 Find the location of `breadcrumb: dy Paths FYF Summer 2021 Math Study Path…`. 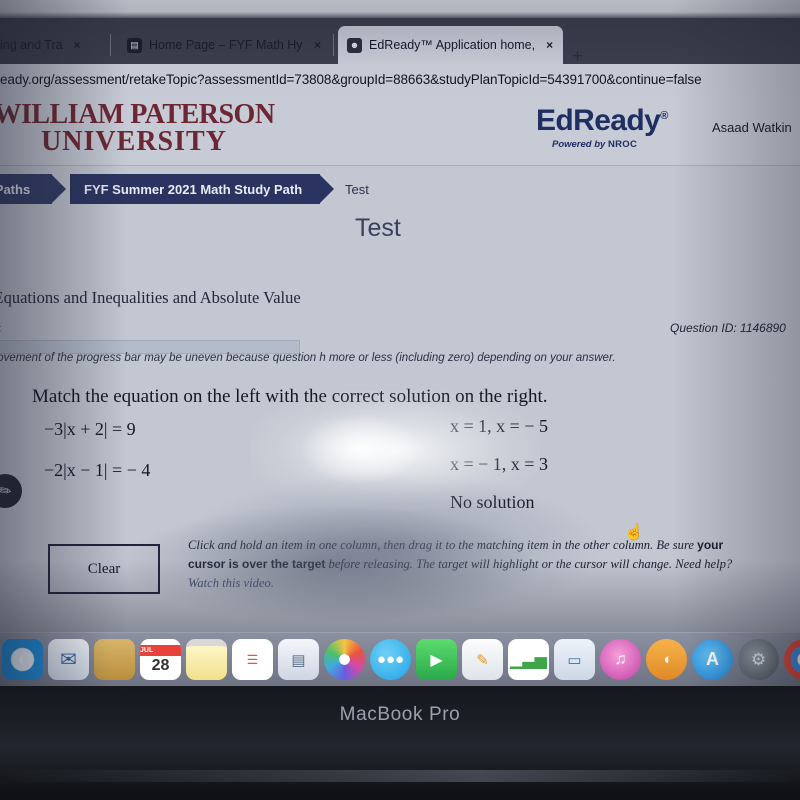

breadcrumb: dy Paths FYF Summer 2021 Math Study Path… is located at coordinates (400, 189).